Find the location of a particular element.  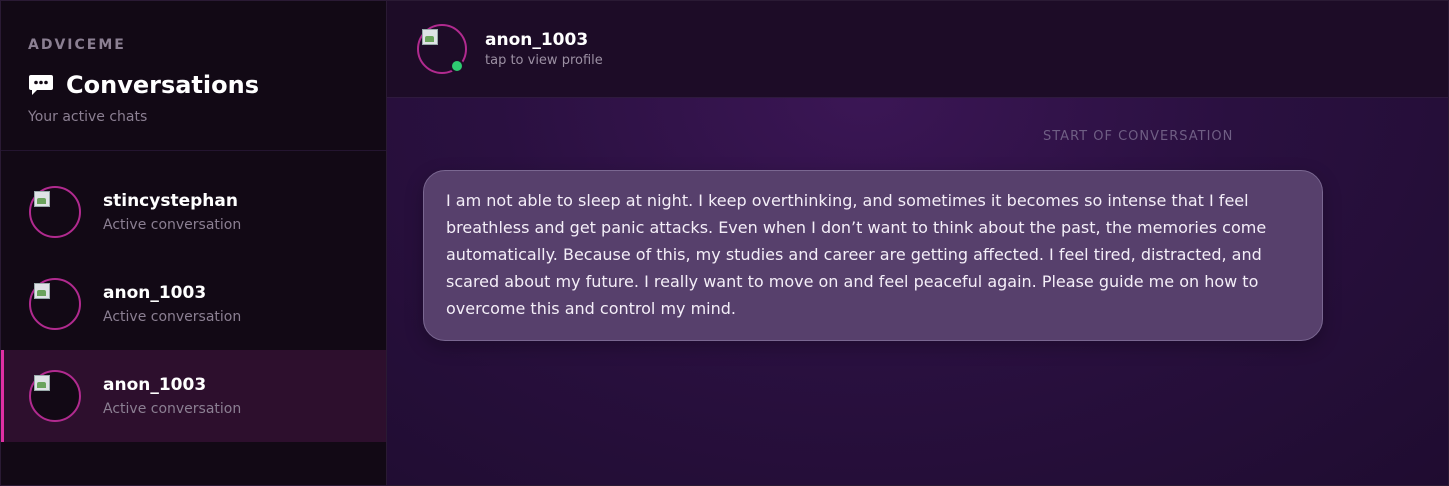

sidebar-title: Conversations is located at coordinates (162, 85).